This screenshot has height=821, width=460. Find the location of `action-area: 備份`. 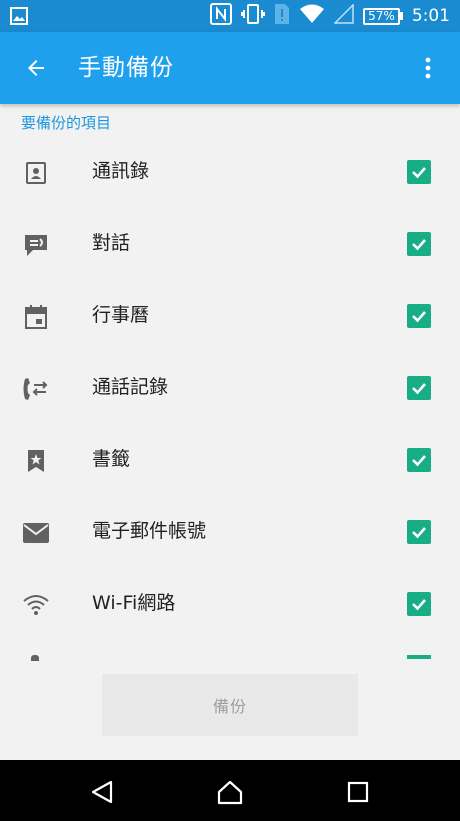

action-area: 備份 is located at coordinates (230, 712).